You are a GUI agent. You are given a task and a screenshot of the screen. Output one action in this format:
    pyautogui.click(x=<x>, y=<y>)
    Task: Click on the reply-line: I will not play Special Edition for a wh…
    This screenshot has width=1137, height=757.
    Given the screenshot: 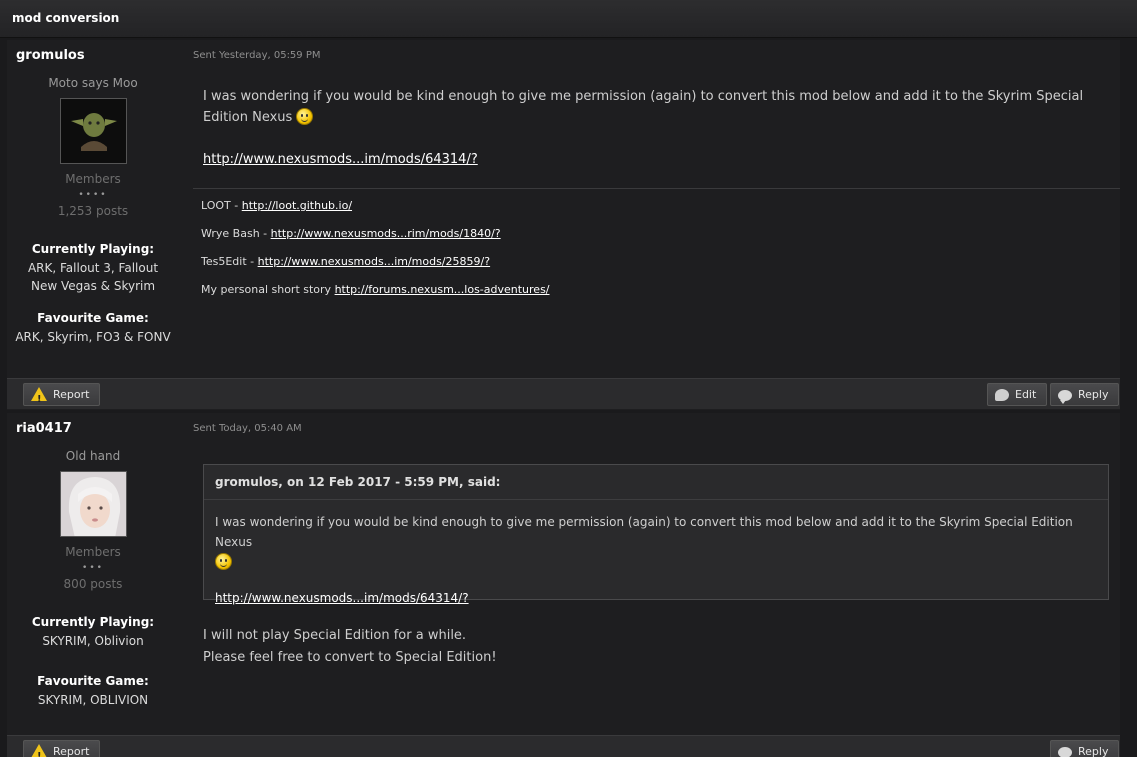 What is the action you would take?
    pyautogui.click(x=335, y=635)
    